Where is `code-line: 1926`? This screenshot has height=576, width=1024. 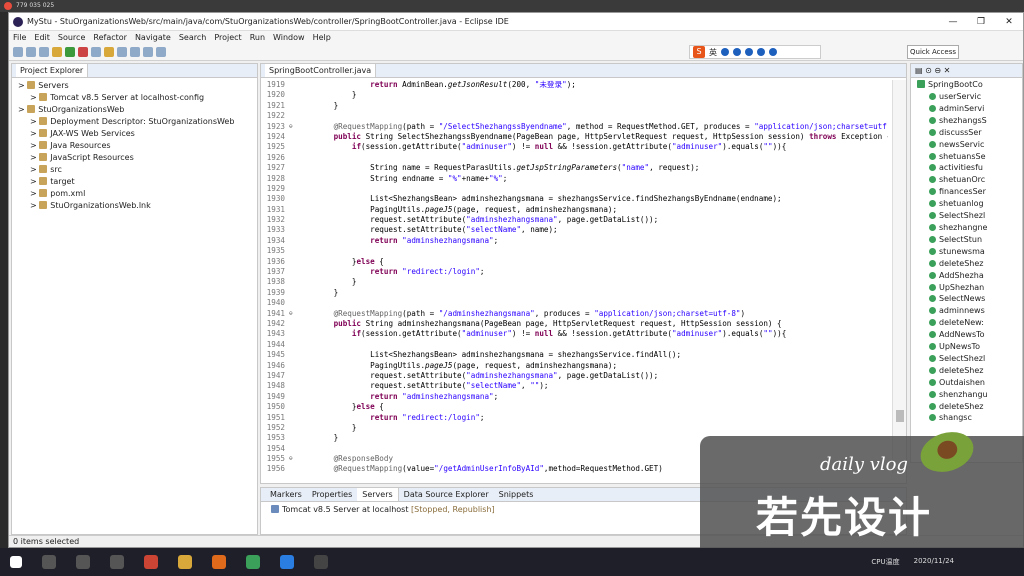 code-line: 1926 is located at coordinates (574, 158).